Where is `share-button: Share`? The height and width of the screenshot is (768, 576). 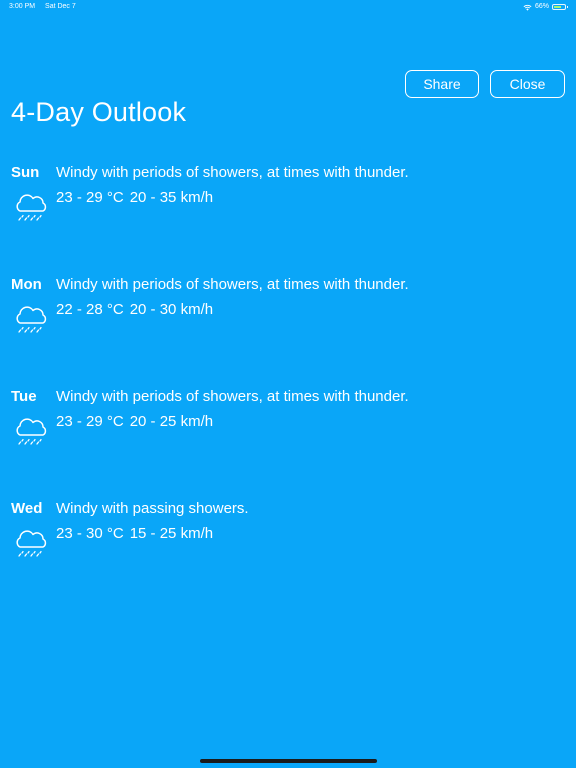 share-button: Share is located at coordinates (442, 84).